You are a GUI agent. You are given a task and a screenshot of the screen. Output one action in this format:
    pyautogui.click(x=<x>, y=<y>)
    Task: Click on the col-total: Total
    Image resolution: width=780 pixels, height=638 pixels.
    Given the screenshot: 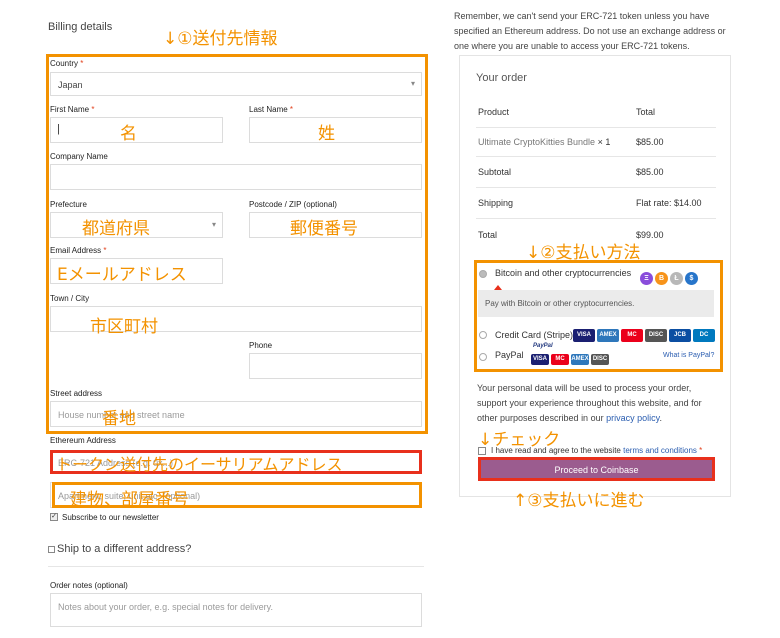 What is the action you would take?
    pyautogui.click(x=646, y=112)
    